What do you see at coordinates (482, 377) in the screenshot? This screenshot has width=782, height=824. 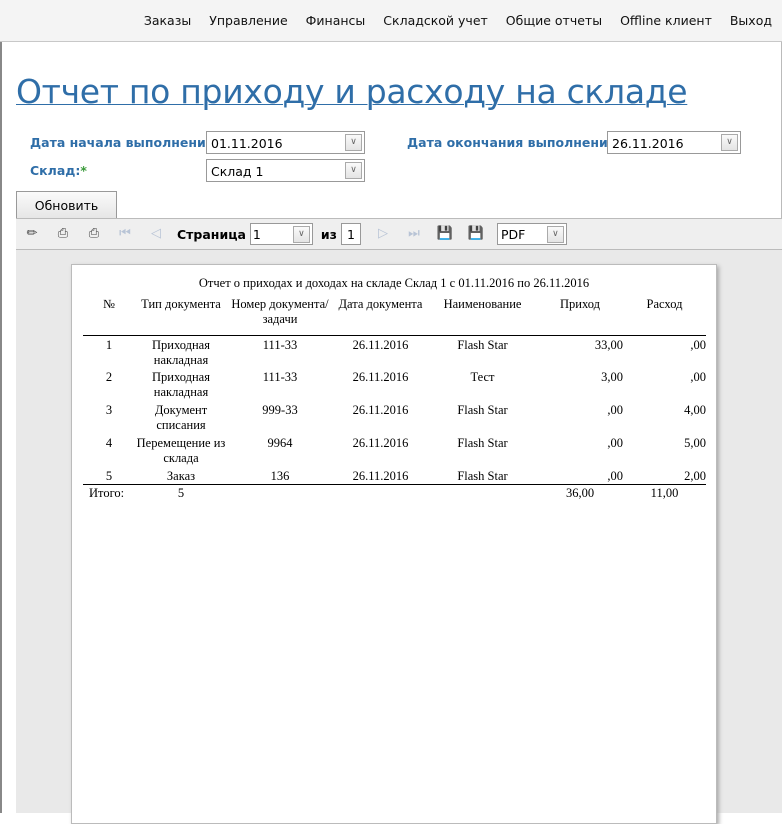 I see `cell-name: Тест` at bounding box center [482, 377].